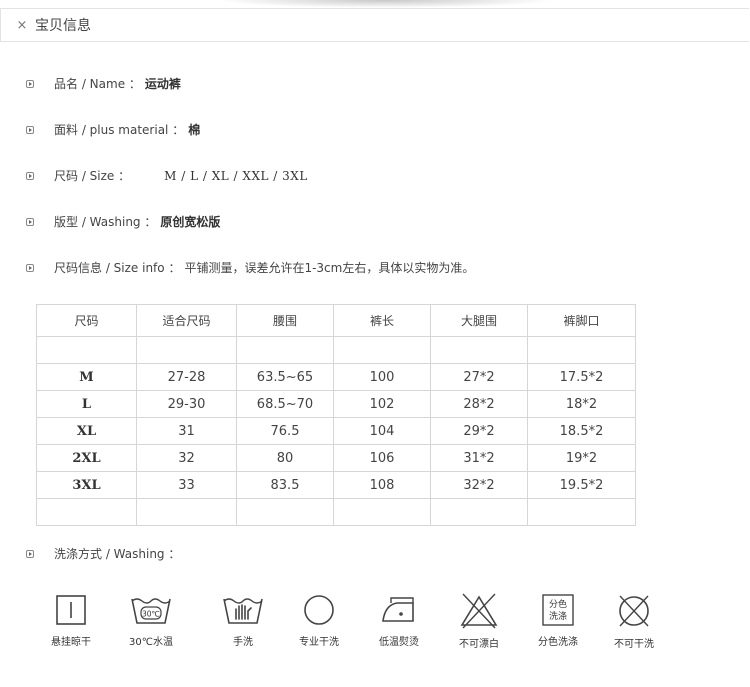  I want to click on table-cell: 104, so click(382, 431).